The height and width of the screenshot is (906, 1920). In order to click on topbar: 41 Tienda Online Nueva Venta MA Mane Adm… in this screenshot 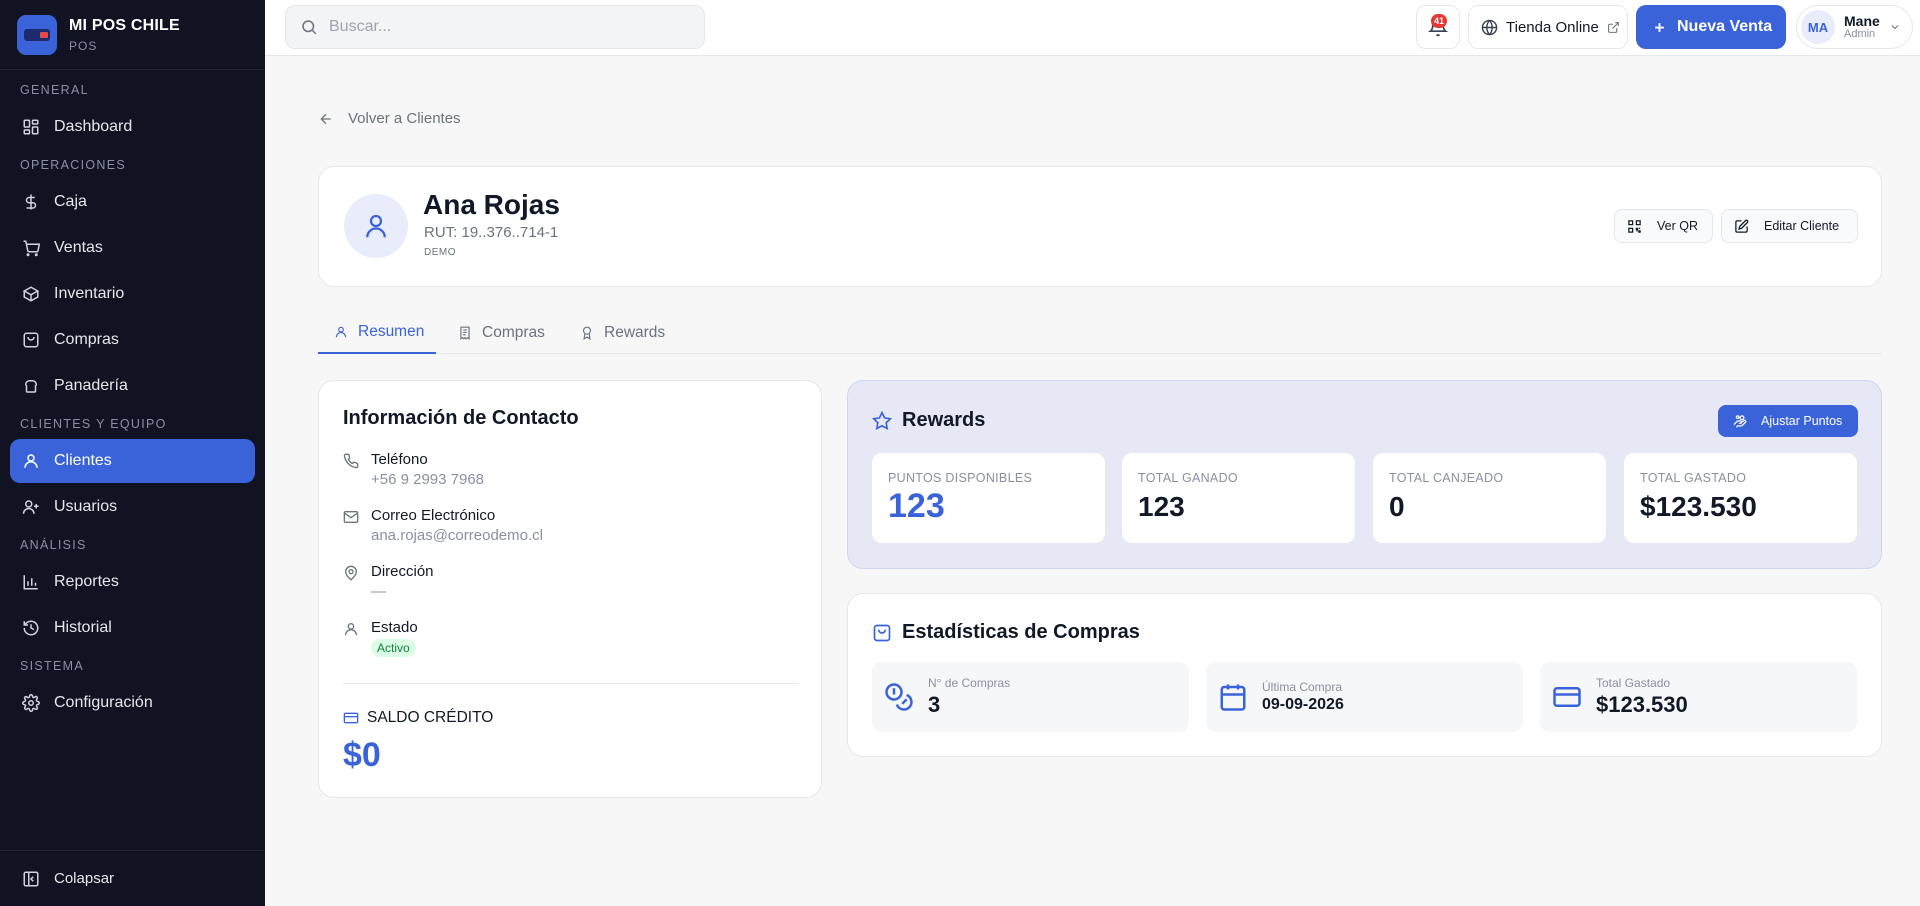, I will do `click(1092, 28)`.